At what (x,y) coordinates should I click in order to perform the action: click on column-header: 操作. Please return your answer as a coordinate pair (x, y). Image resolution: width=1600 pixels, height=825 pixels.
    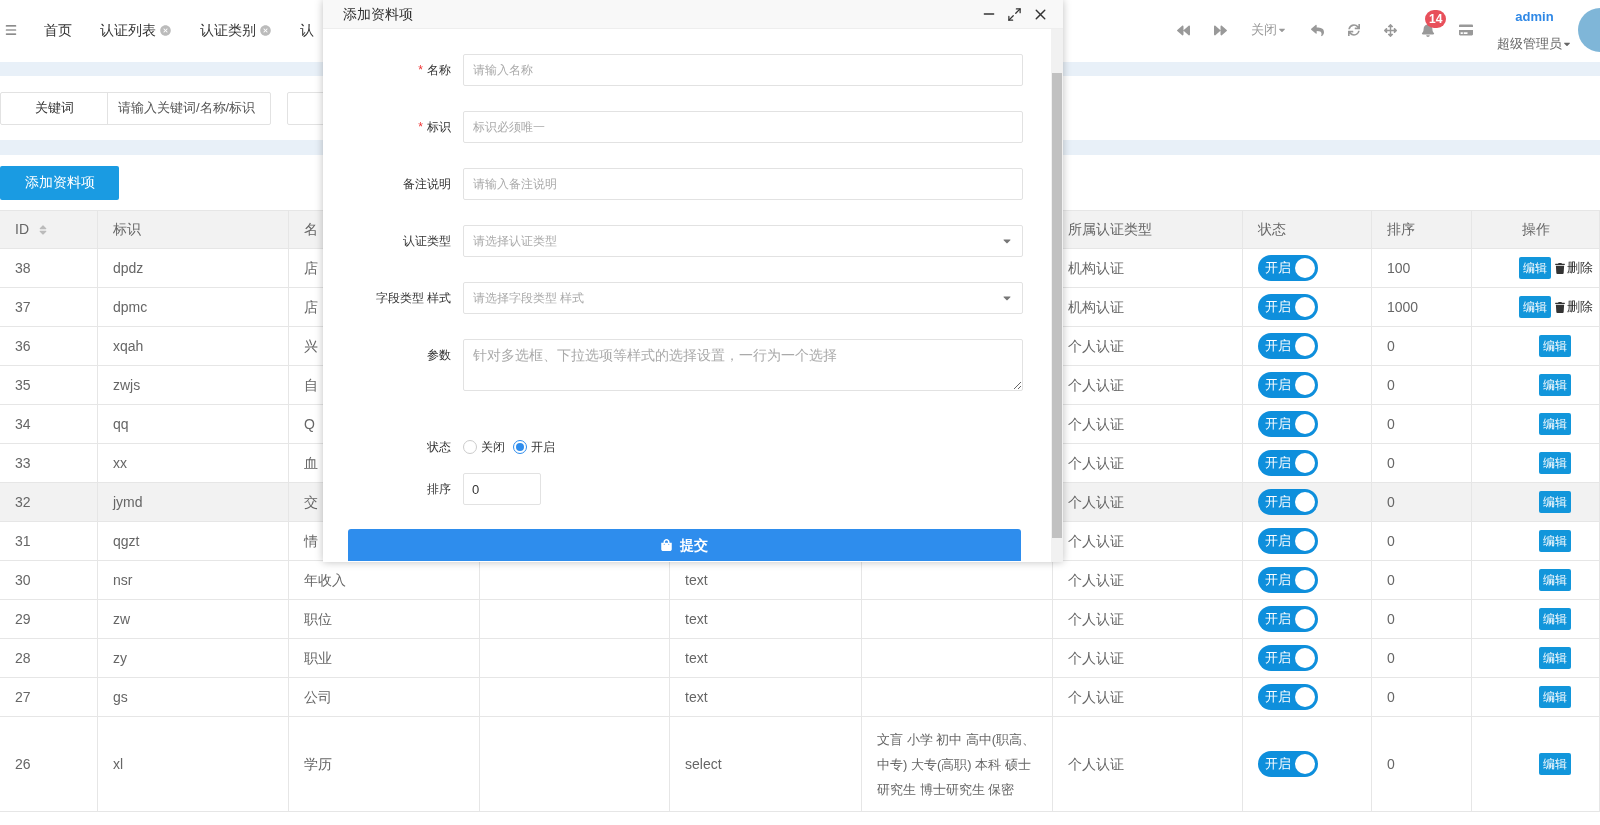
    Looking at the image, I should click on (1535, 229).